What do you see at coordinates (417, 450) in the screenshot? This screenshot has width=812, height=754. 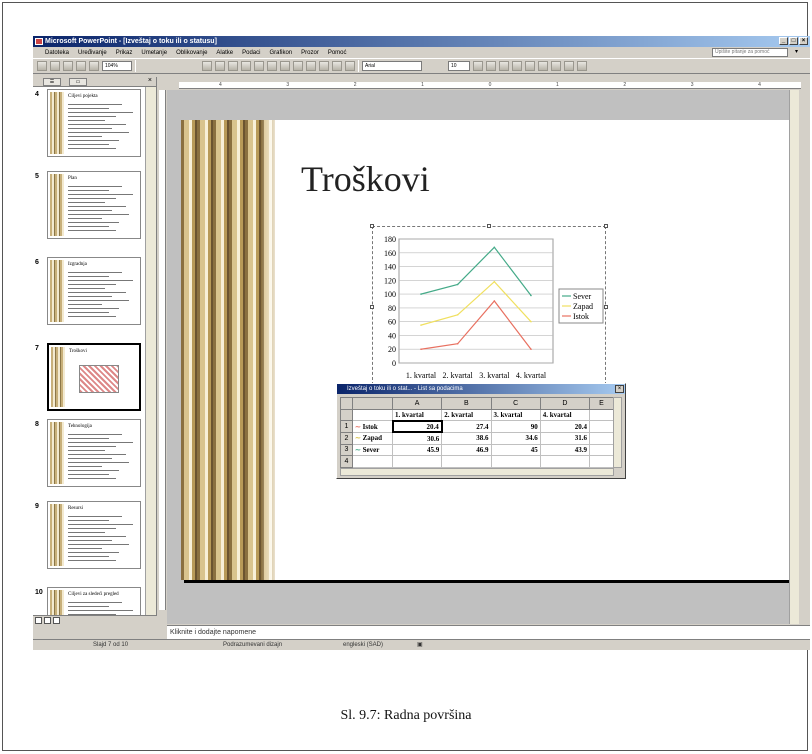 I see `table-cell: 45.9` at bounding box center [417, 450].